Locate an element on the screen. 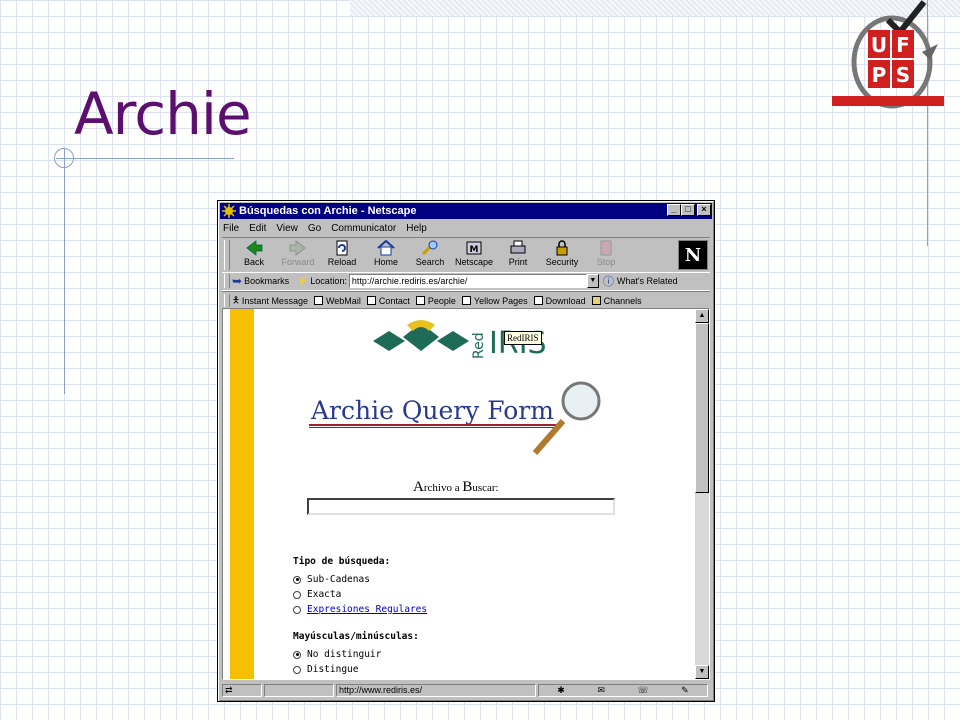 This screenshot has width=960, height=720. print-button: Print is located at coordinates (518, 254).